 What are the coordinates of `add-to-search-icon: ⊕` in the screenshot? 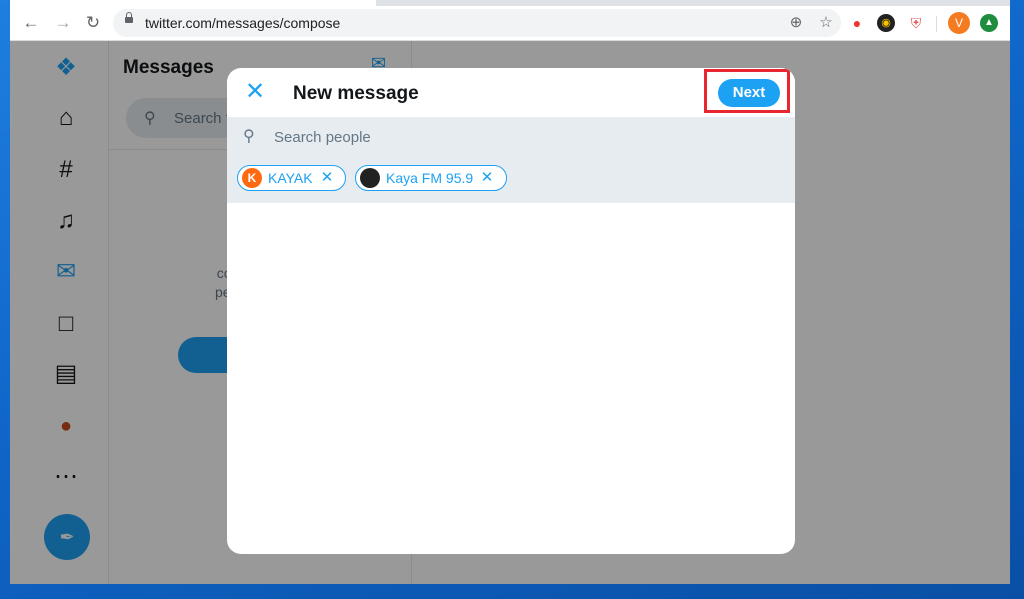 It's located at (796, 23).